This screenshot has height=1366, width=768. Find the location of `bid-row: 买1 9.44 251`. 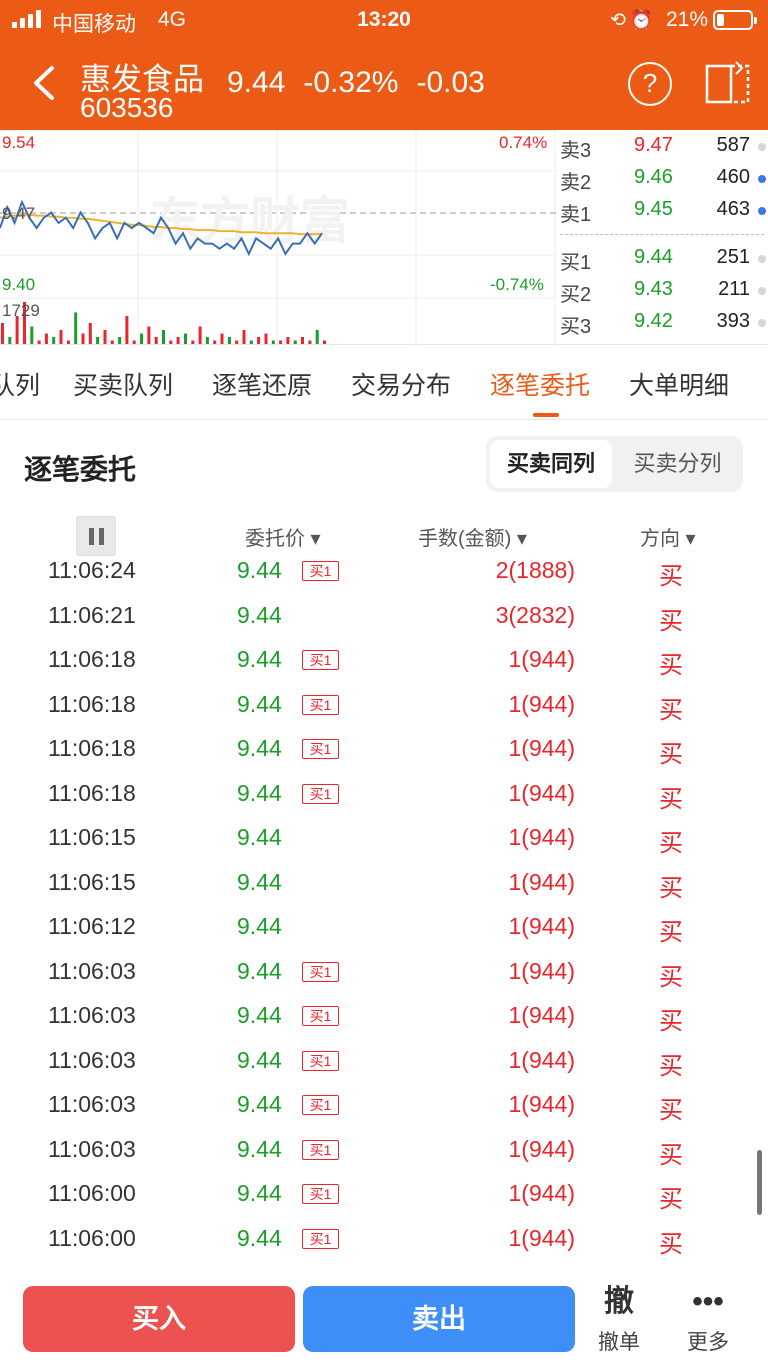

bid-row: 买1 9.44 251 is located at coordinates (662, 259).